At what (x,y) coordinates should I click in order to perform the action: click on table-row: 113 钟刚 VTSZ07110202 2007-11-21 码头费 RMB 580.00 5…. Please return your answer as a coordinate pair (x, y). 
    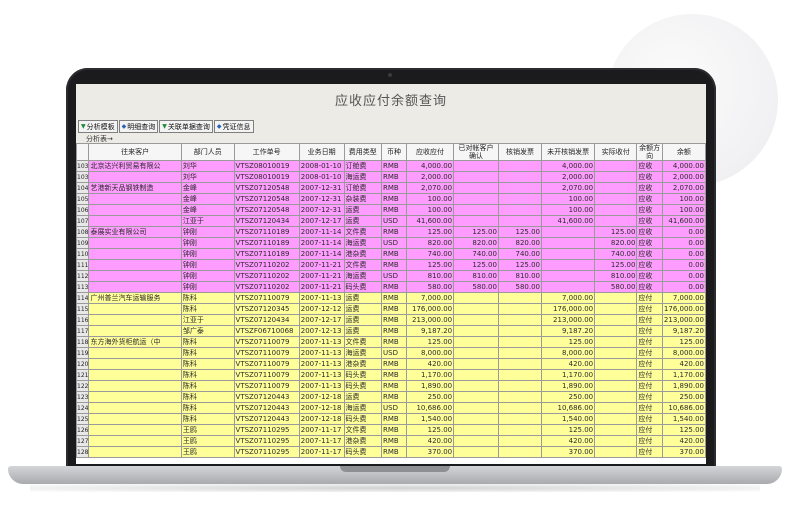
    Looking at the image, I should click on (391, 287).